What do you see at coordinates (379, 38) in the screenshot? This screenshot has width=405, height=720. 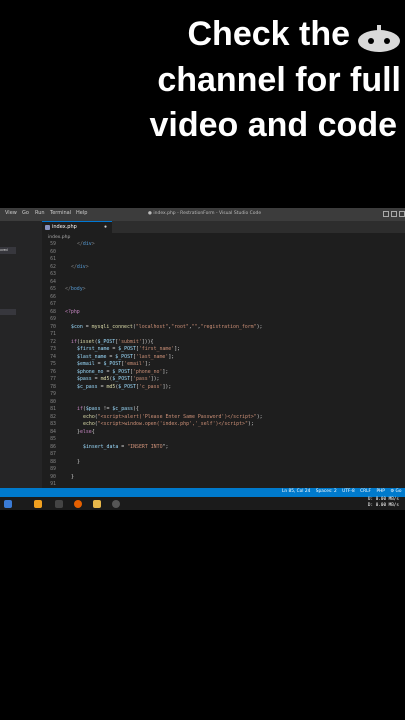 I see `robot-mascot-icon` at bounding box center [379, 38].